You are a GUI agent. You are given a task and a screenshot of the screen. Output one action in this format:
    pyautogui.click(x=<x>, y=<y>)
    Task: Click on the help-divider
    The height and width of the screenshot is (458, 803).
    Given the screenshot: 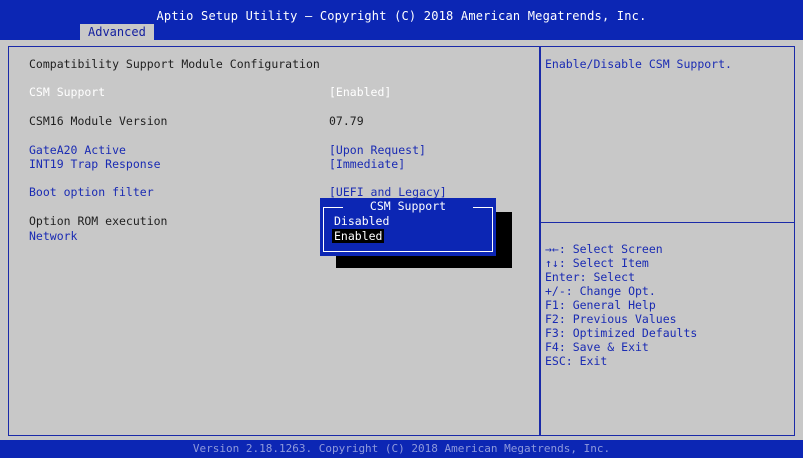 What is the action you would take?
    pyautogui.click(x=667, y=222)
    